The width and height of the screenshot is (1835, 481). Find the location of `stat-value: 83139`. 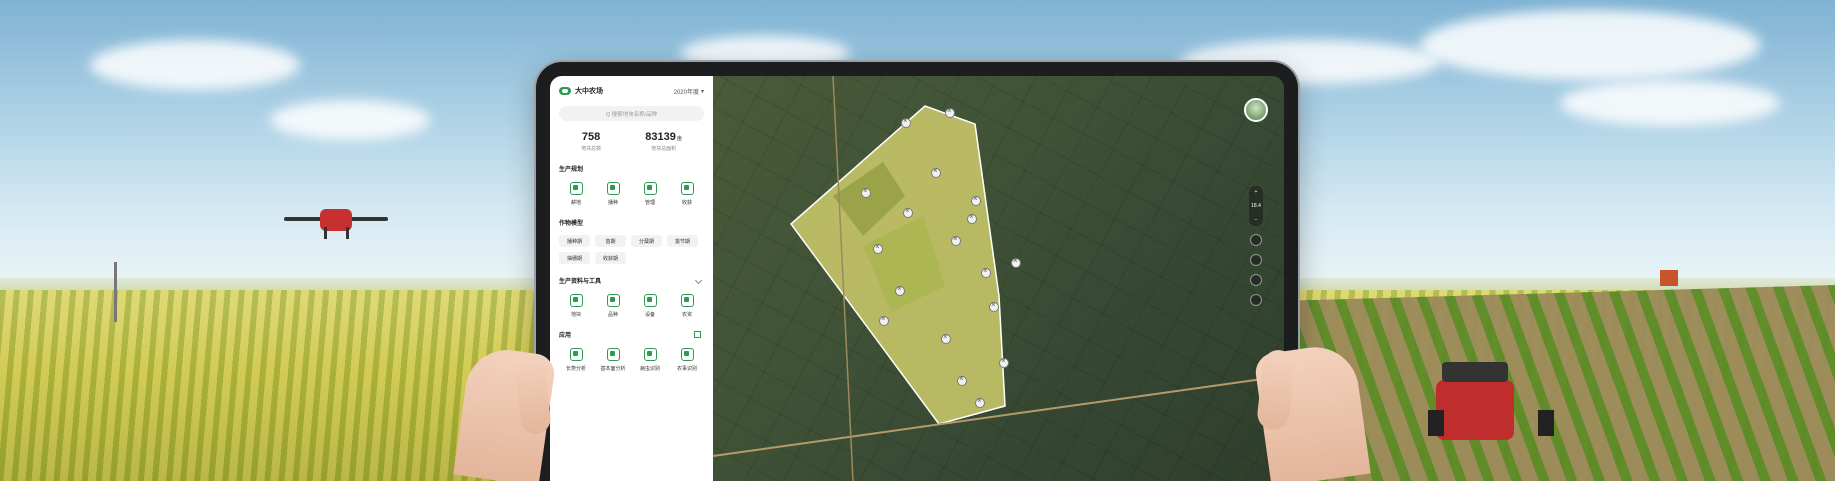

stat-value: 83139 is located at coordinates (660, 137).